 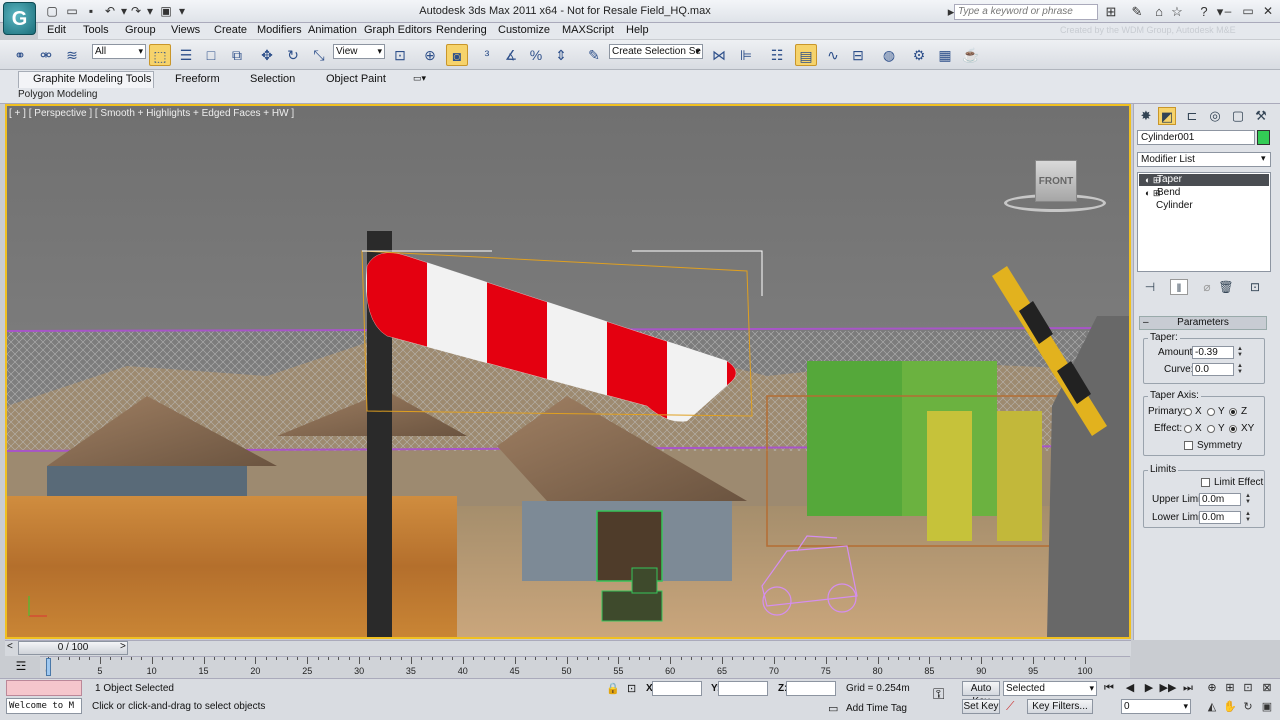 What do you see at coordinates (511, 55) in the screenshot?
I see `angle-snap-icon: ∡` at bounding box center [511, 55].